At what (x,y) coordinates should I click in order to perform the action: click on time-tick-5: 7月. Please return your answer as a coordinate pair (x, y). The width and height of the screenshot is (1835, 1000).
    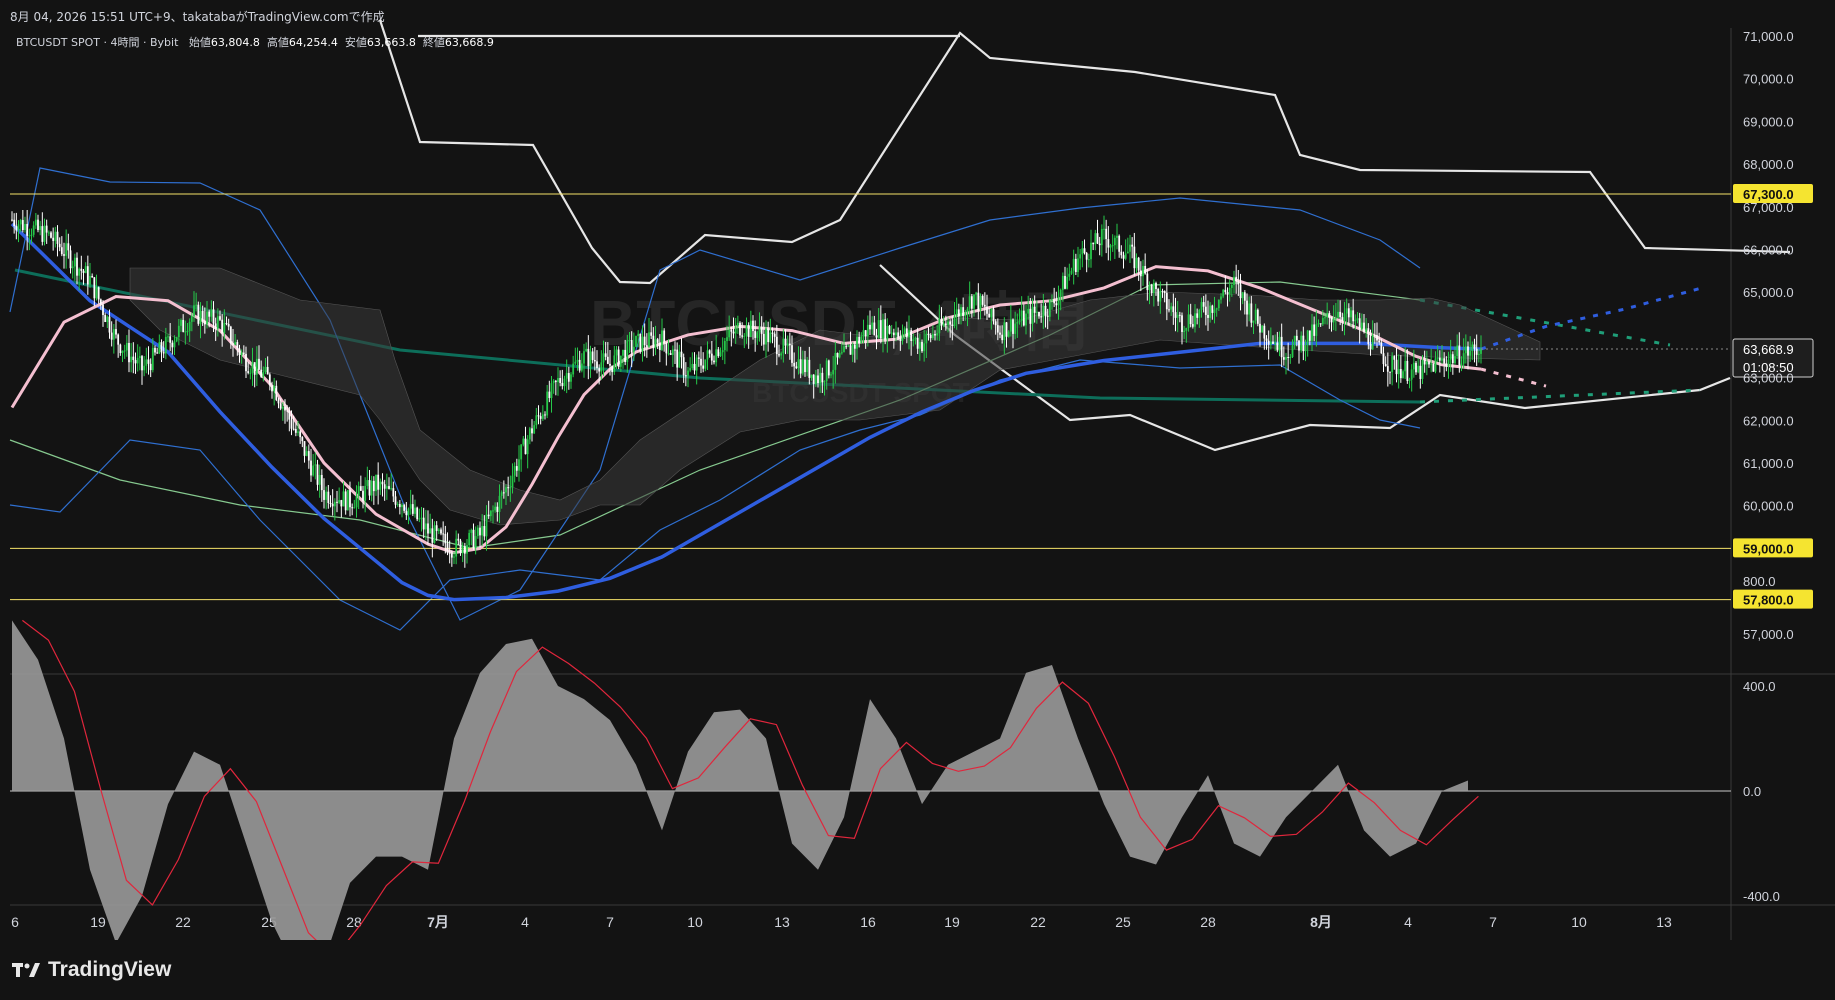
    Looking at the image, I should click on (438, 922).